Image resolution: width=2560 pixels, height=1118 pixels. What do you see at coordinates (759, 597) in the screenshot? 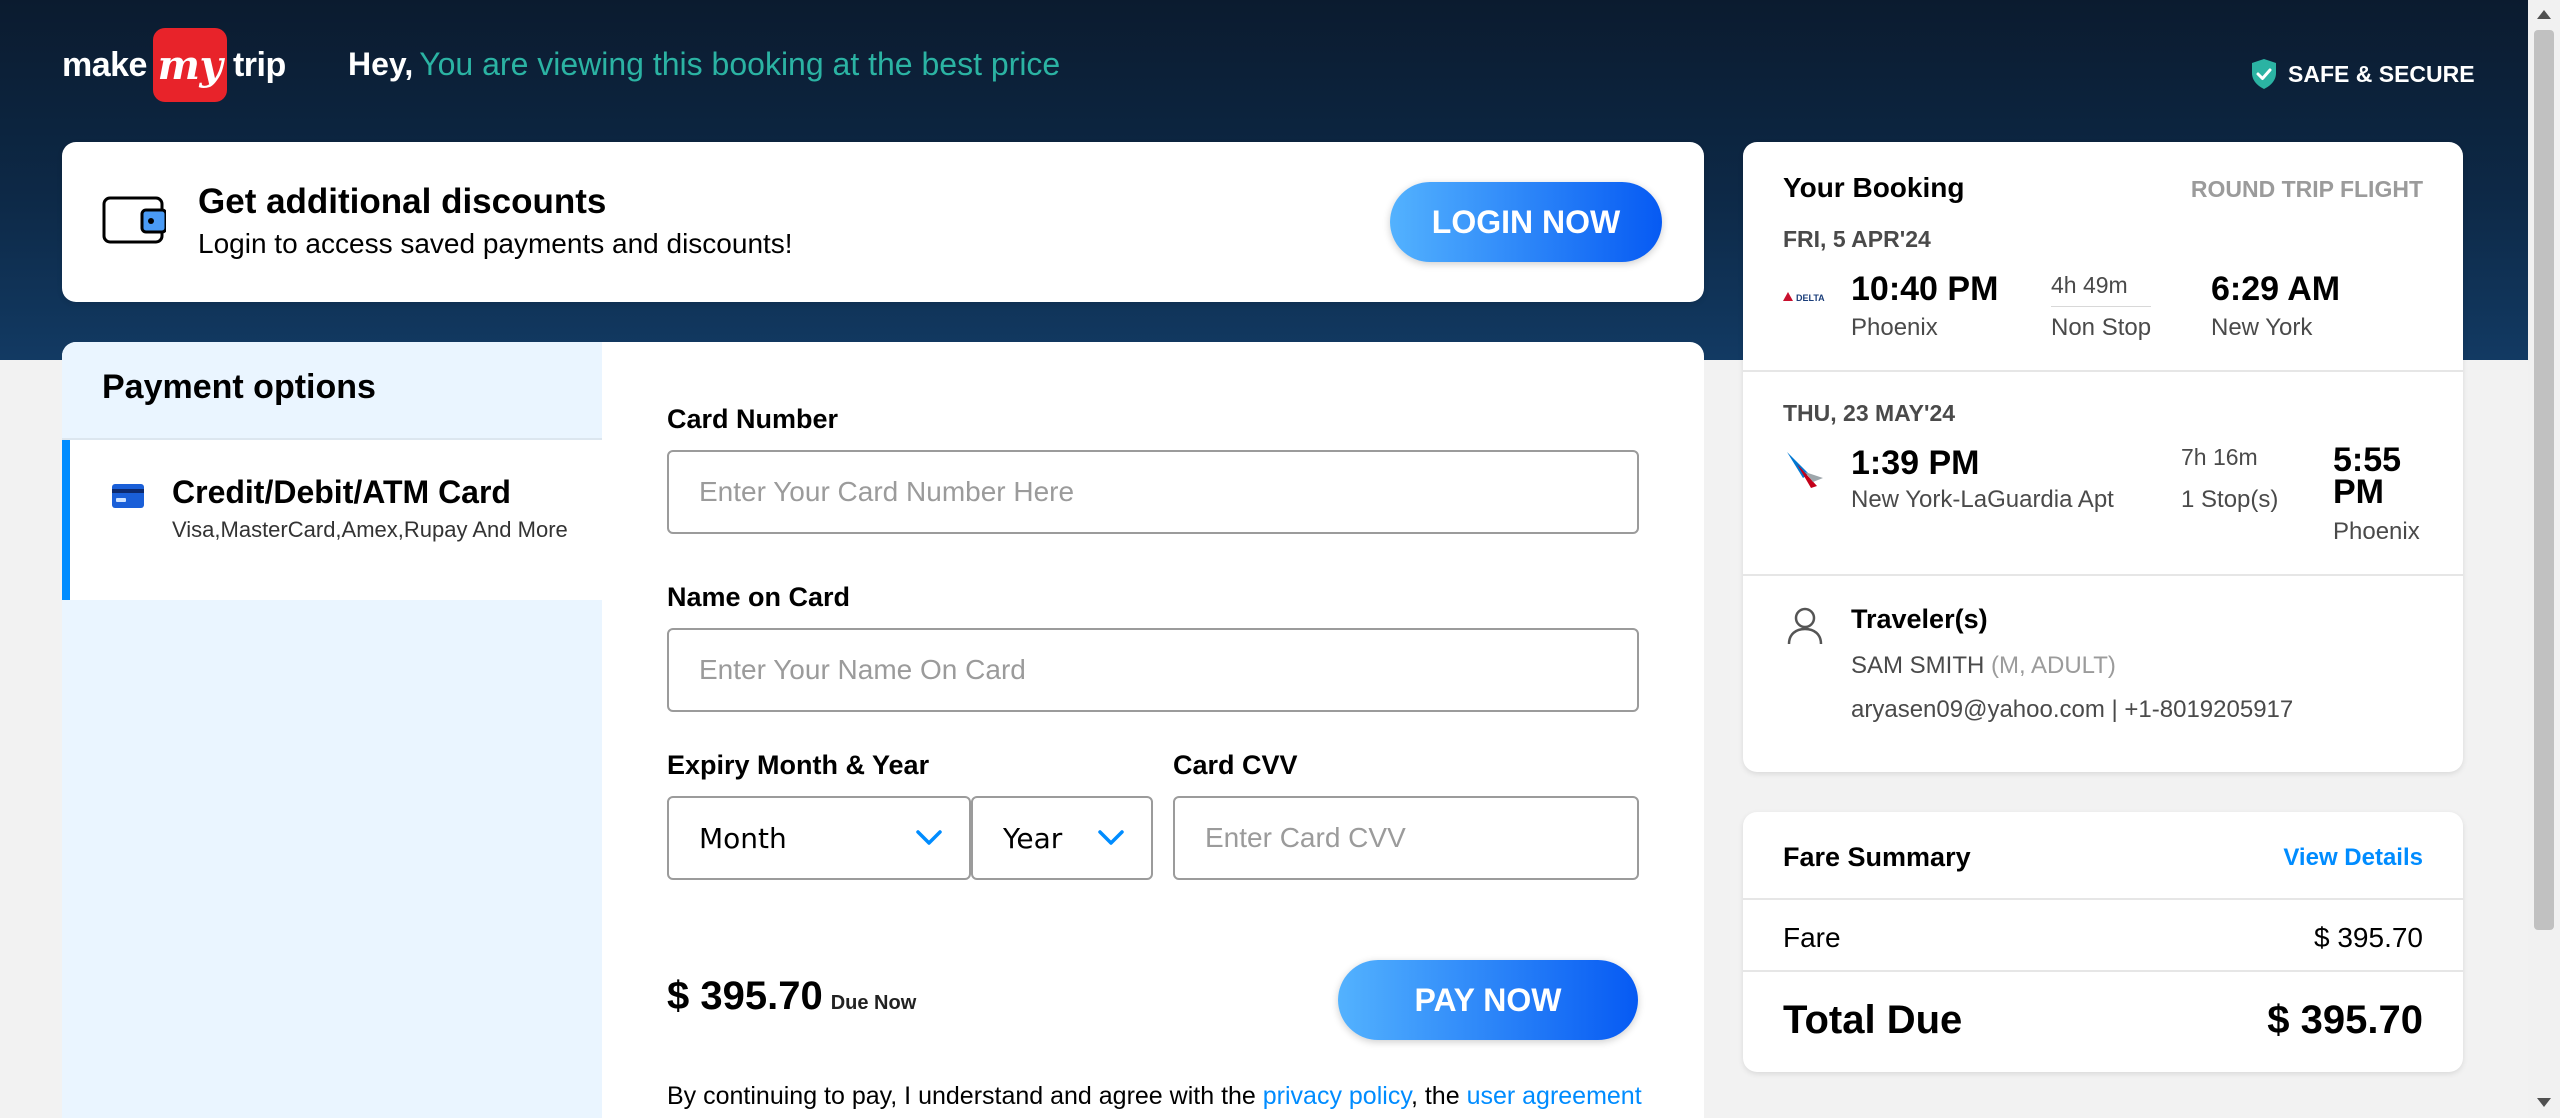
I see `name-on-card-label: Name on Card` at bounding box center [759, 597].